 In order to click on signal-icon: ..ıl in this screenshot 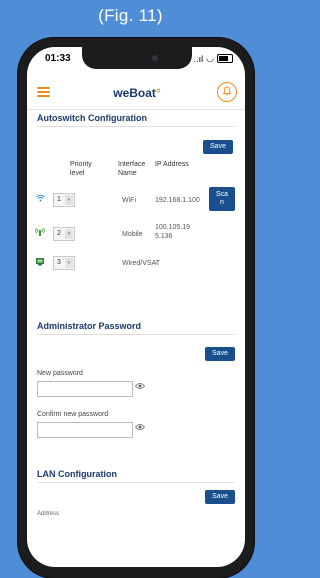, I will do `click(198, 58)`.